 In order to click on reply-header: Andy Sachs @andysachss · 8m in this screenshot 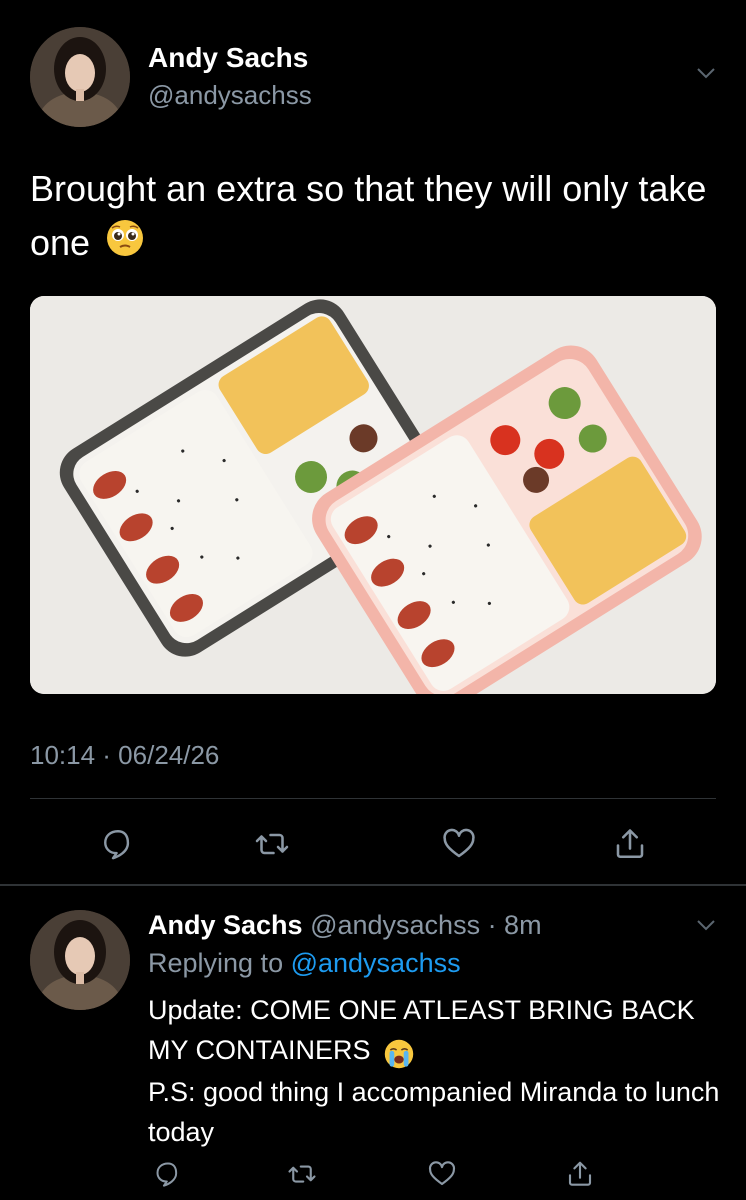, I will do `click(345, 925)`.